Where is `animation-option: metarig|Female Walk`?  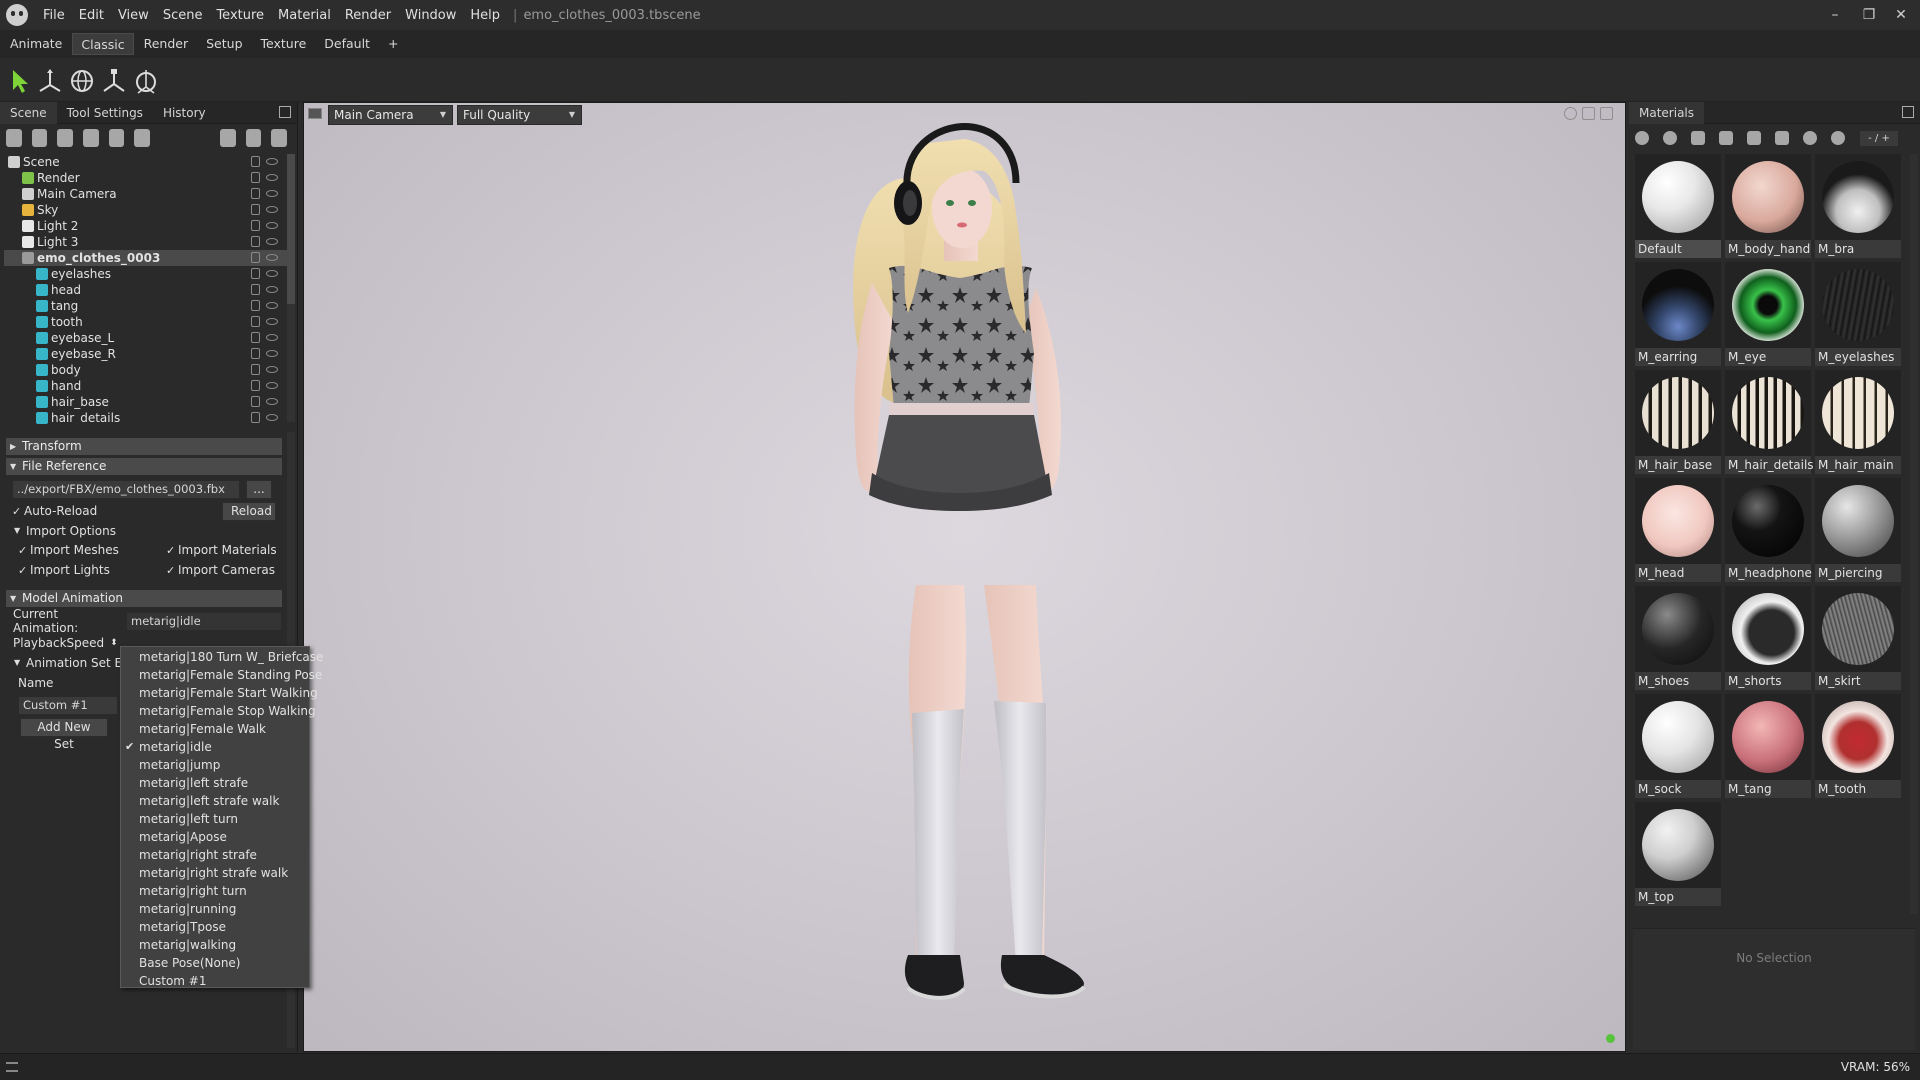
animation-option: metarig|Female Walk is located at coordinates (215, 729).